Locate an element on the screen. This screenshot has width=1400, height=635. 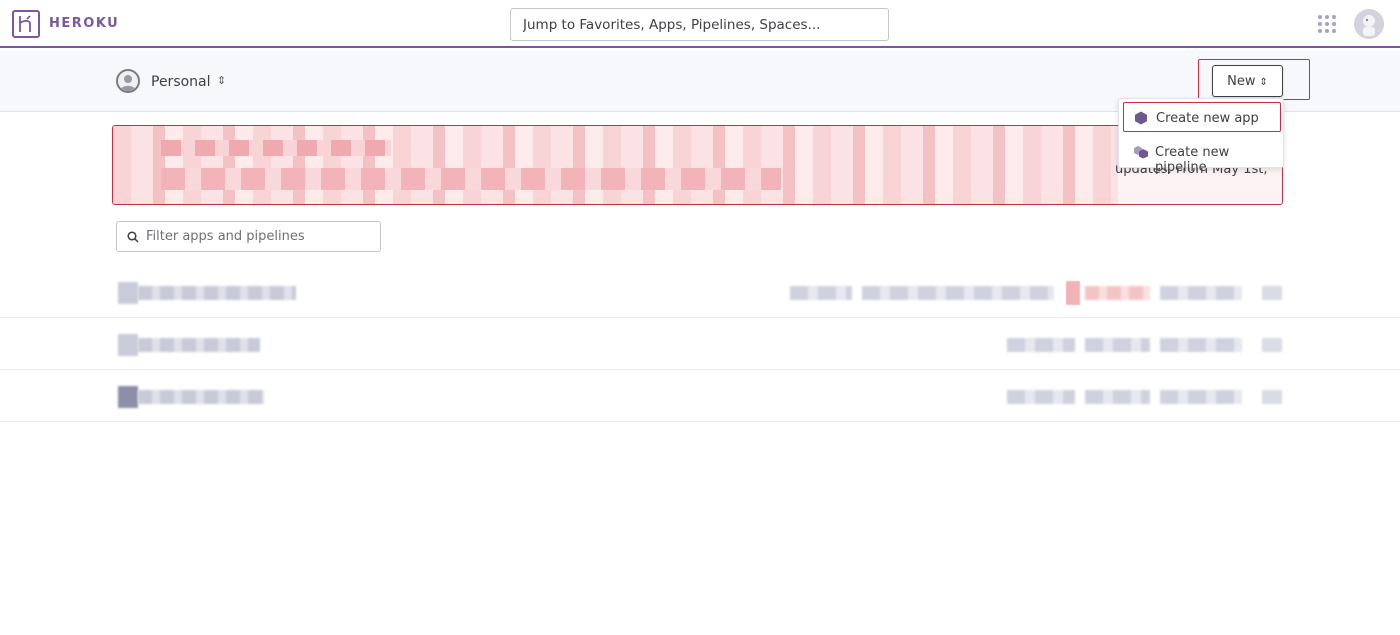
pipeline-icon is located at coordinates (1141, 154).